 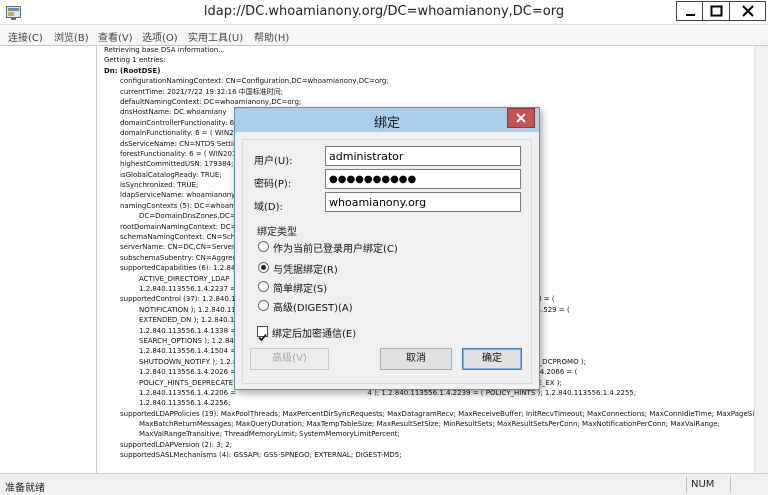 I want to click on user-input, so click(x=423, y=156).